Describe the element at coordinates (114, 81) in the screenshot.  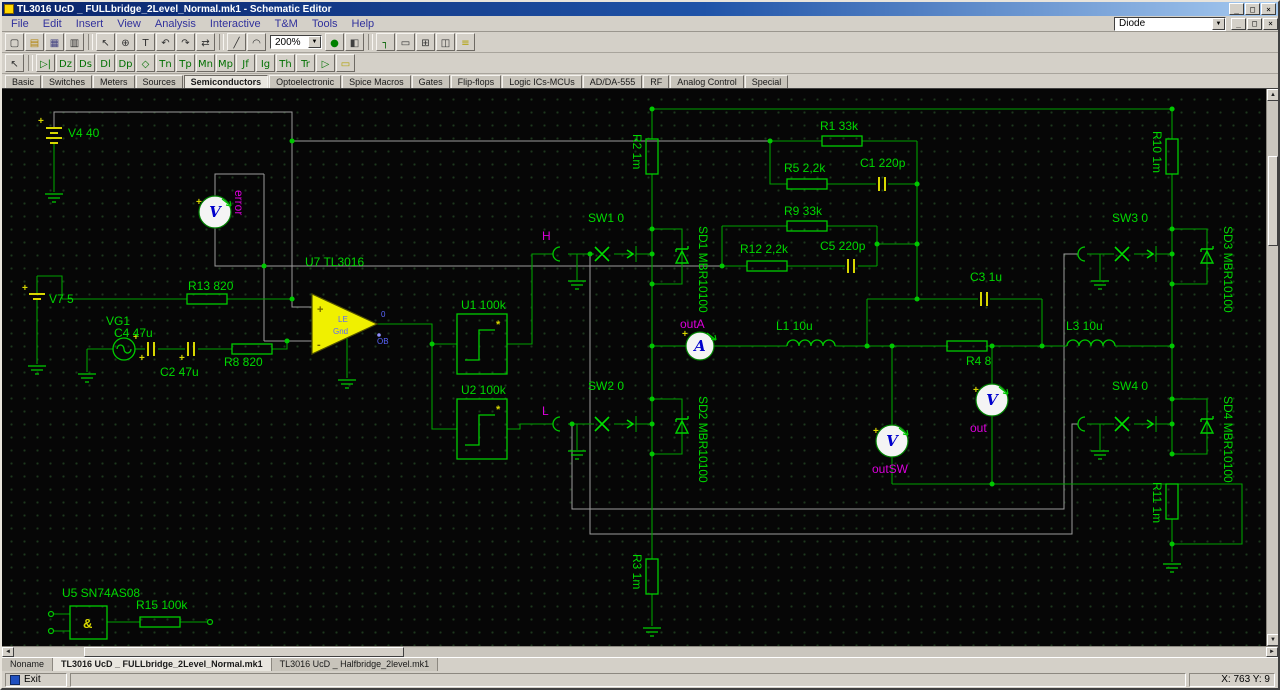
I see `component-tab-meters: Meters` at that location.